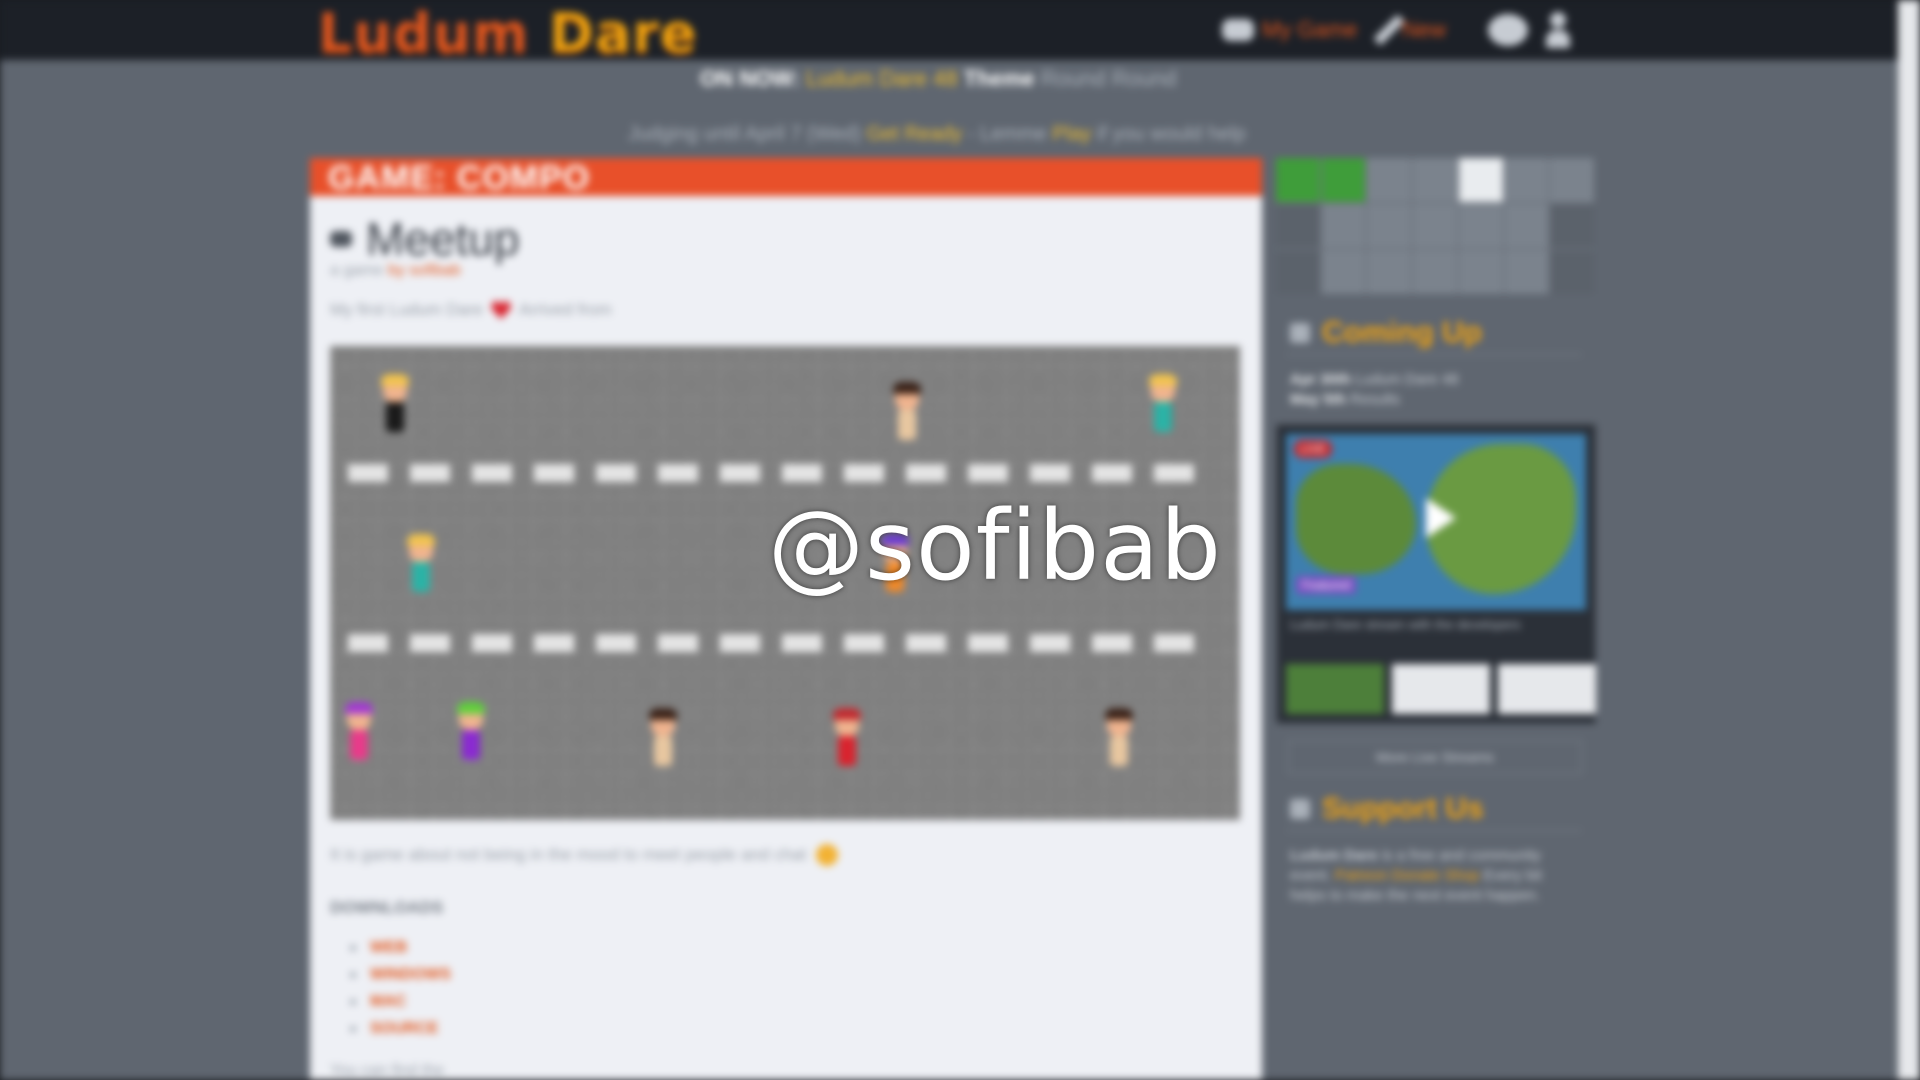  What do you see at coordinates (745, 134) in the screenshot?
I see `subline-text-a: Judging until April 7 (Wed)` at bounding box center [745, 134].